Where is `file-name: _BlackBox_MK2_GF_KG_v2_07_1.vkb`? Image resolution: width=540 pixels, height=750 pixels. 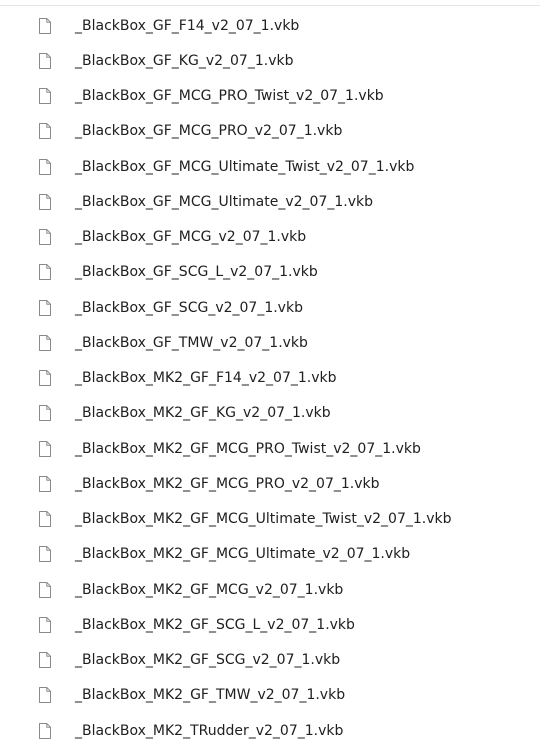
file-name: _BlackBox_MK2_GF_KG_v2_07_1.vkb is located at coordinates (203, 413).